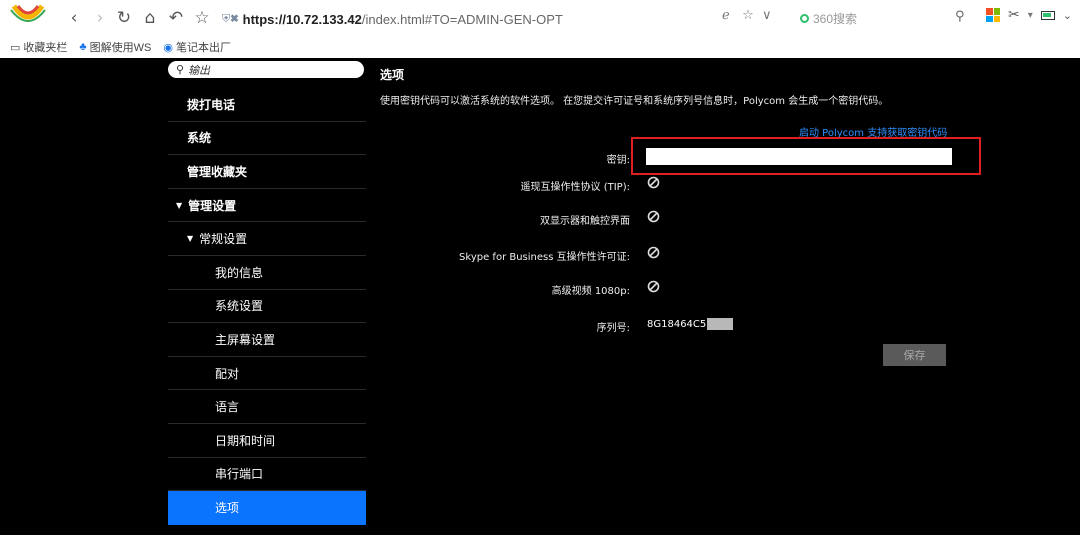  What do you see at coordinates (223, 239) in the screenshot?
I see `sidebar-item-label: 常规设置` at bounding box center [223, 239].